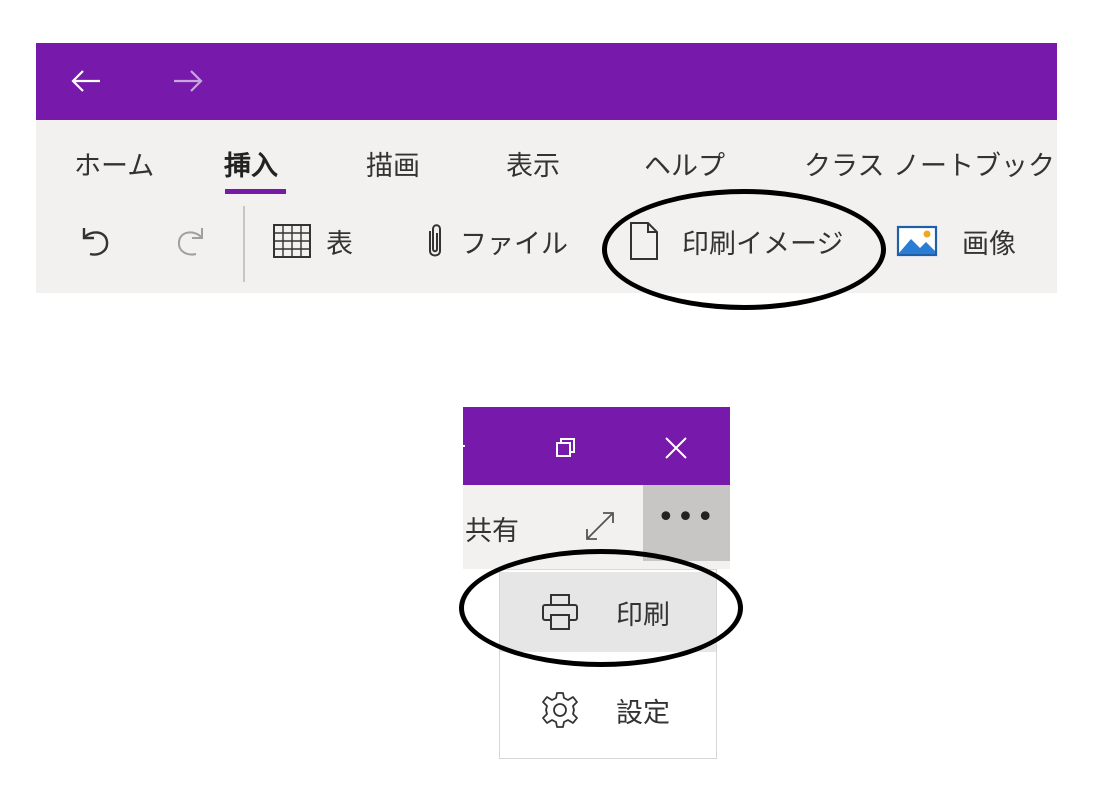 This screenshot has width=1095, height=798. What do you see at coordinates (312, 241) in the screenshot?
I see `insert-table-button: 表` at bounding box center [312, 241].